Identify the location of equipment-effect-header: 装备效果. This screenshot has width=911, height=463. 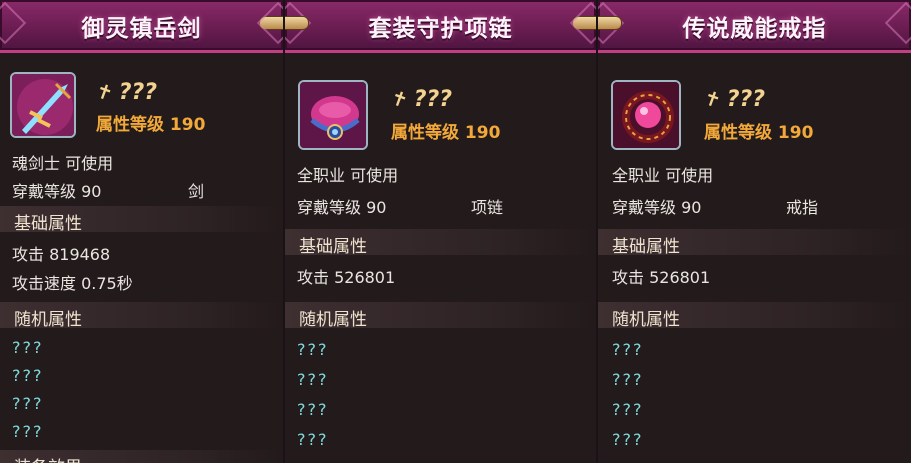
(141, 456).